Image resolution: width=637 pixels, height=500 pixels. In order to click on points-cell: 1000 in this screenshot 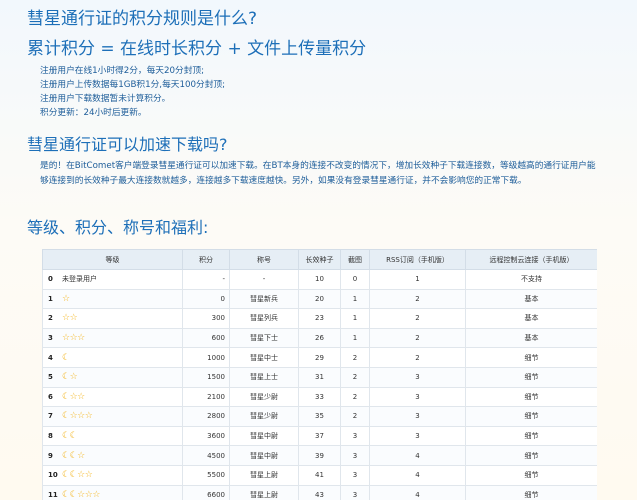, I will do `click(206, 357)`.